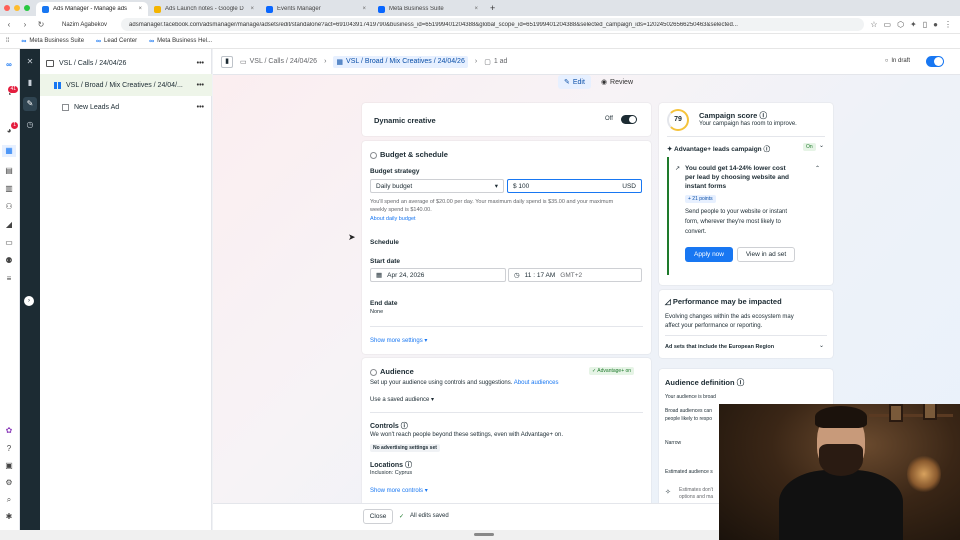 This screenshot has height=540, width=960. I want to click on maximize-window-button, so click(27, 8).